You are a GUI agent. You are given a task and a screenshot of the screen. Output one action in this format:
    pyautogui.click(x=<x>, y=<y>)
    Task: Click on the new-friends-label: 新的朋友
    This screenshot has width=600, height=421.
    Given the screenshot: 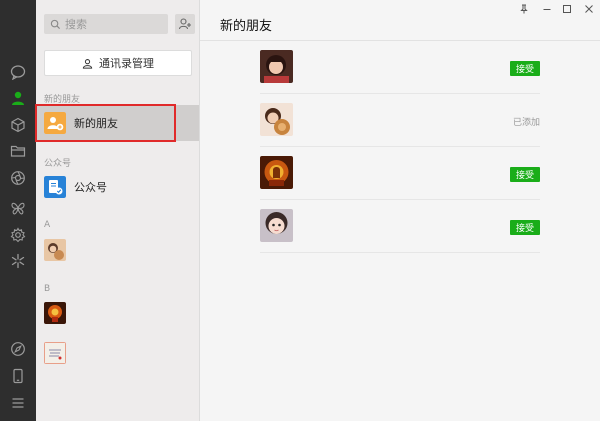 What is the action you would take?
    pyautogui.click(x=96, y=123)
    